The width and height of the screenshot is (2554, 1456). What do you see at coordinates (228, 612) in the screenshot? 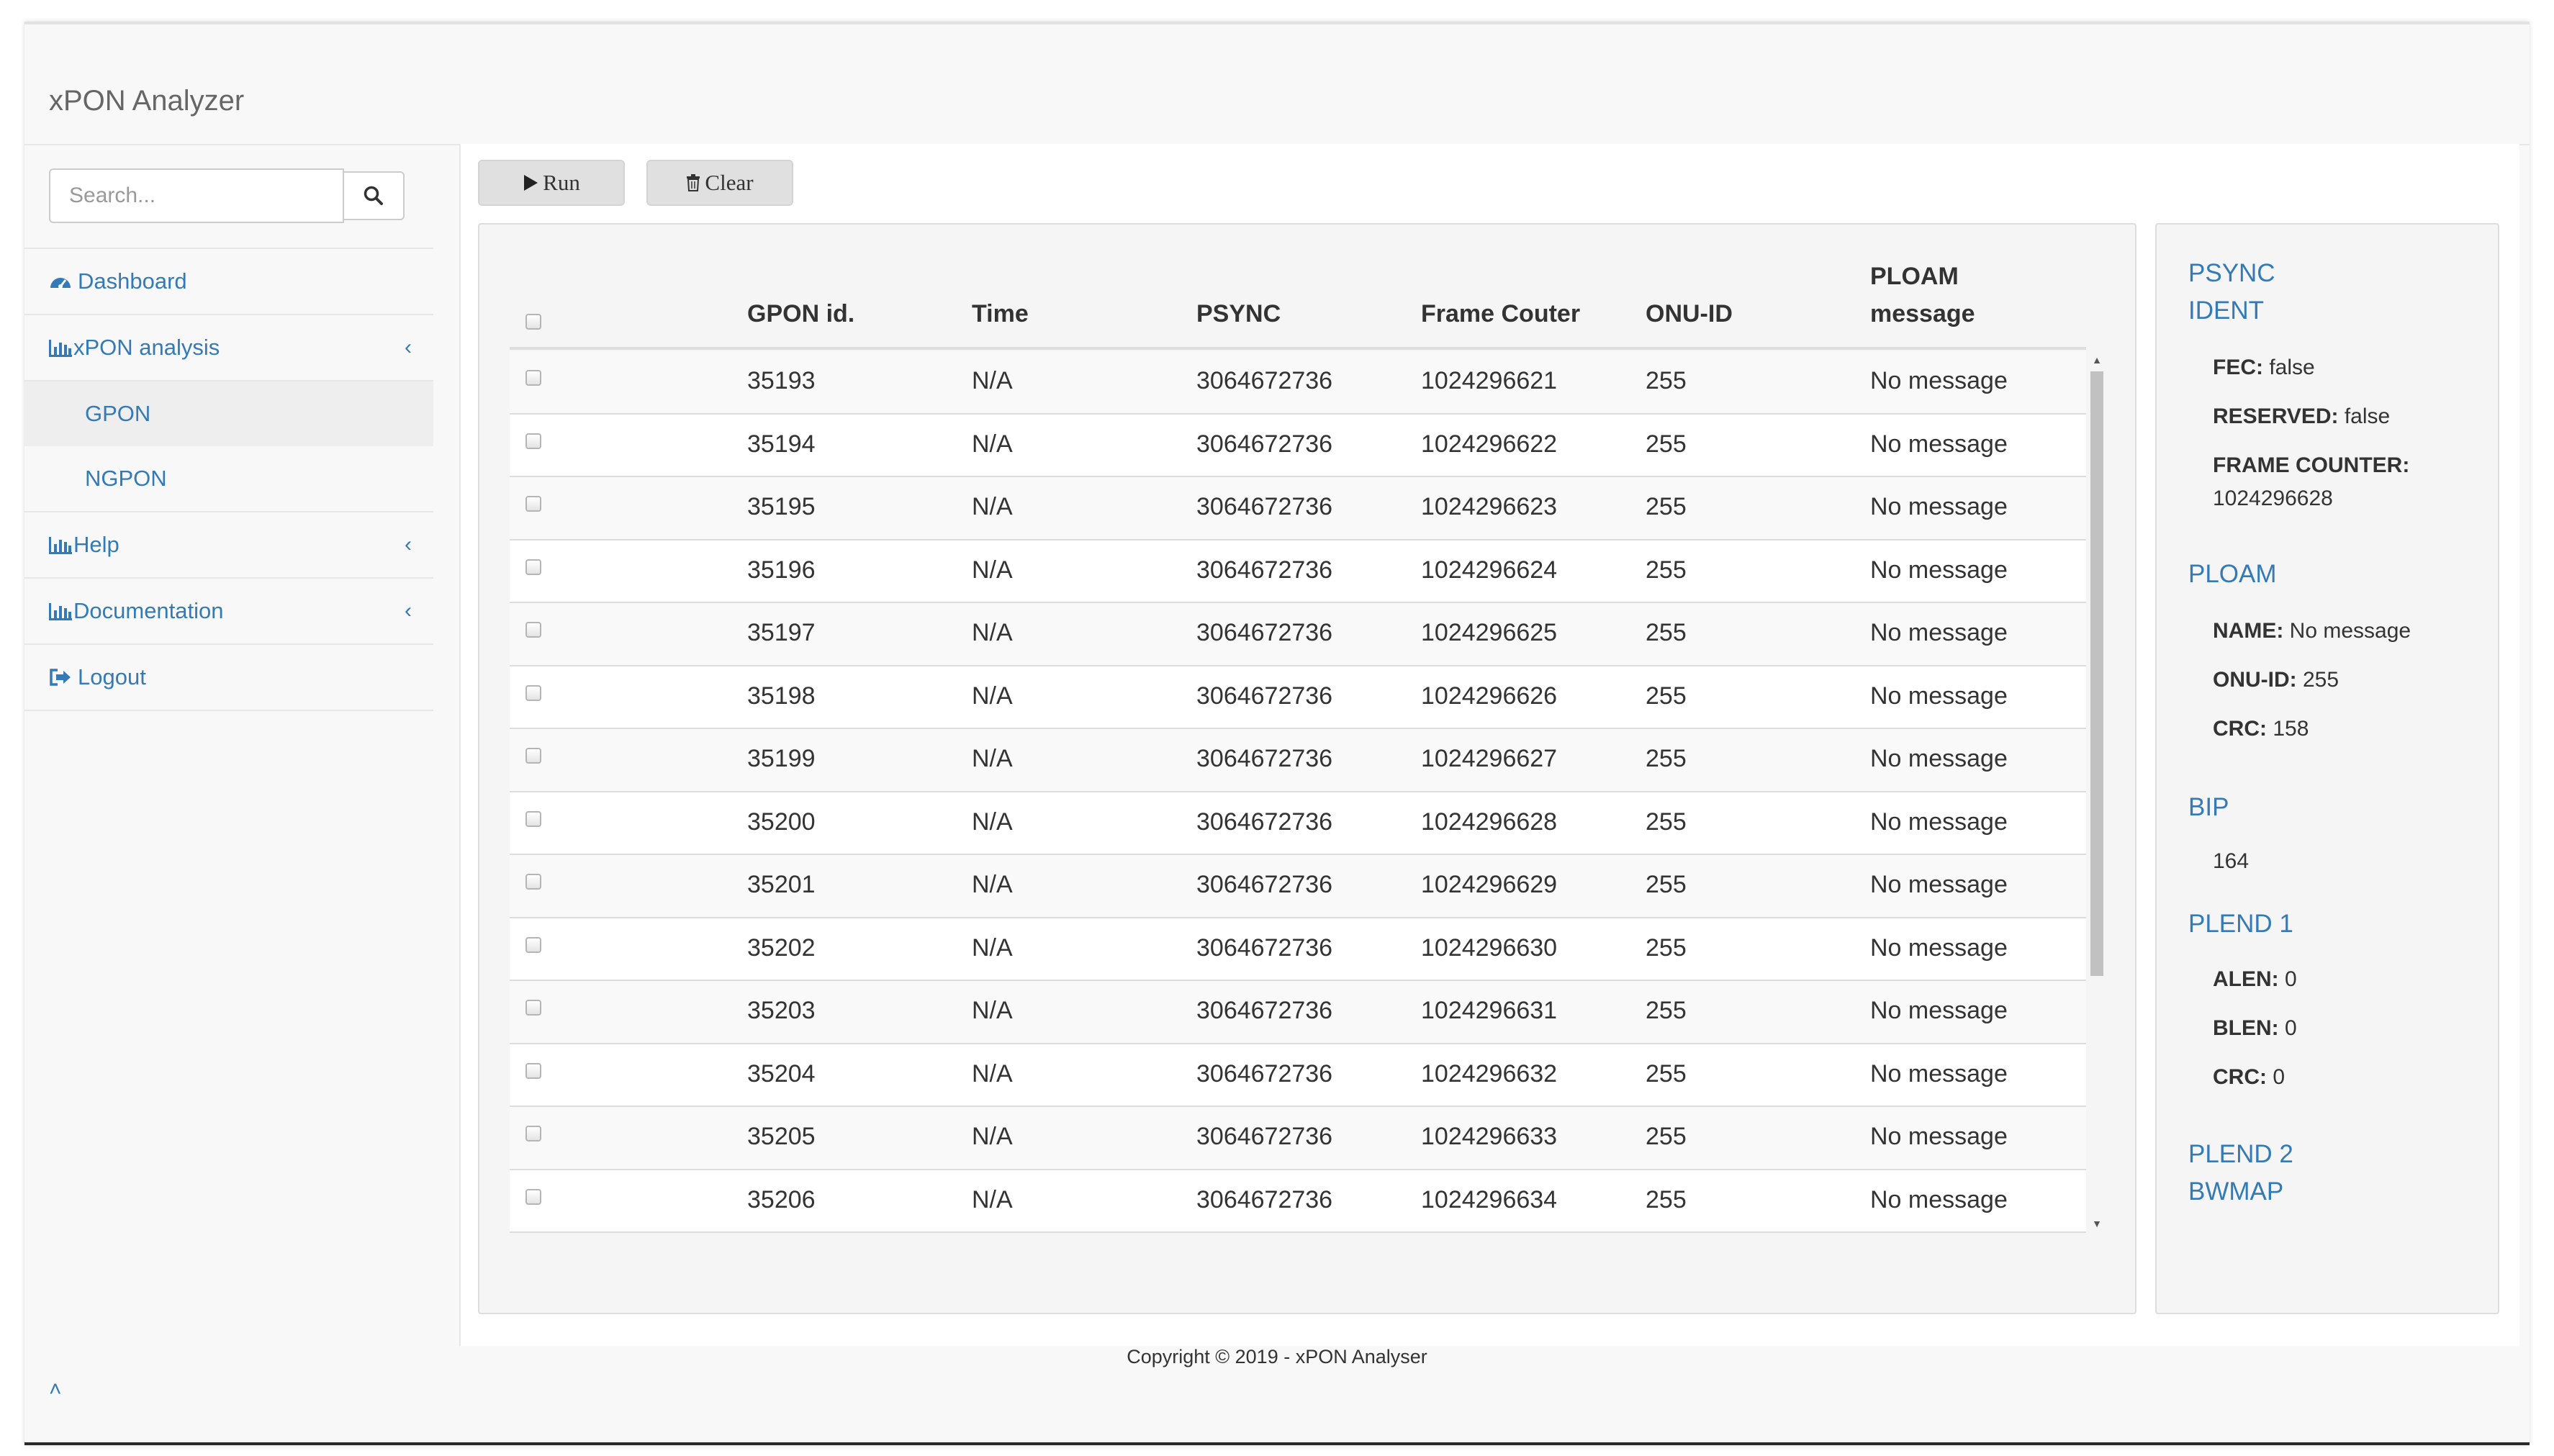
I see `sidebar-item-documentation: Documentation ‹` at bounding box center [228, 612].